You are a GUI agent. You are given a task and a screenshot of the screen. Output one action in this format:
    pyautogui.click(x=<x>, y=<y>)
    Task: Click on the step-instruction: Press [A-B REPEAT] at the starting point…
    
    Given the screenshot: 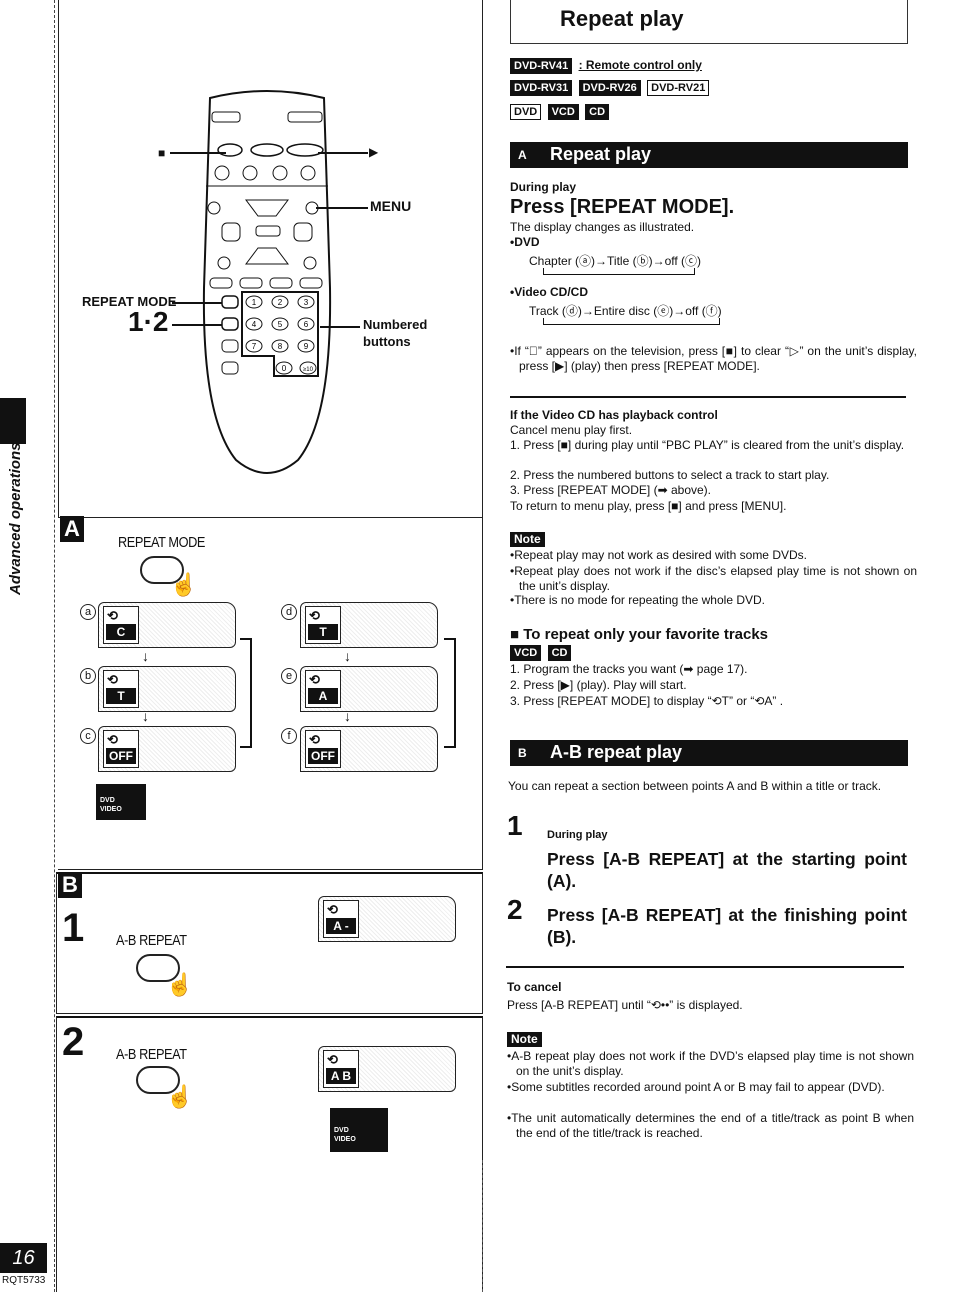 What is the action you would take?
    pyautogui.click(x=727, y=870)
    